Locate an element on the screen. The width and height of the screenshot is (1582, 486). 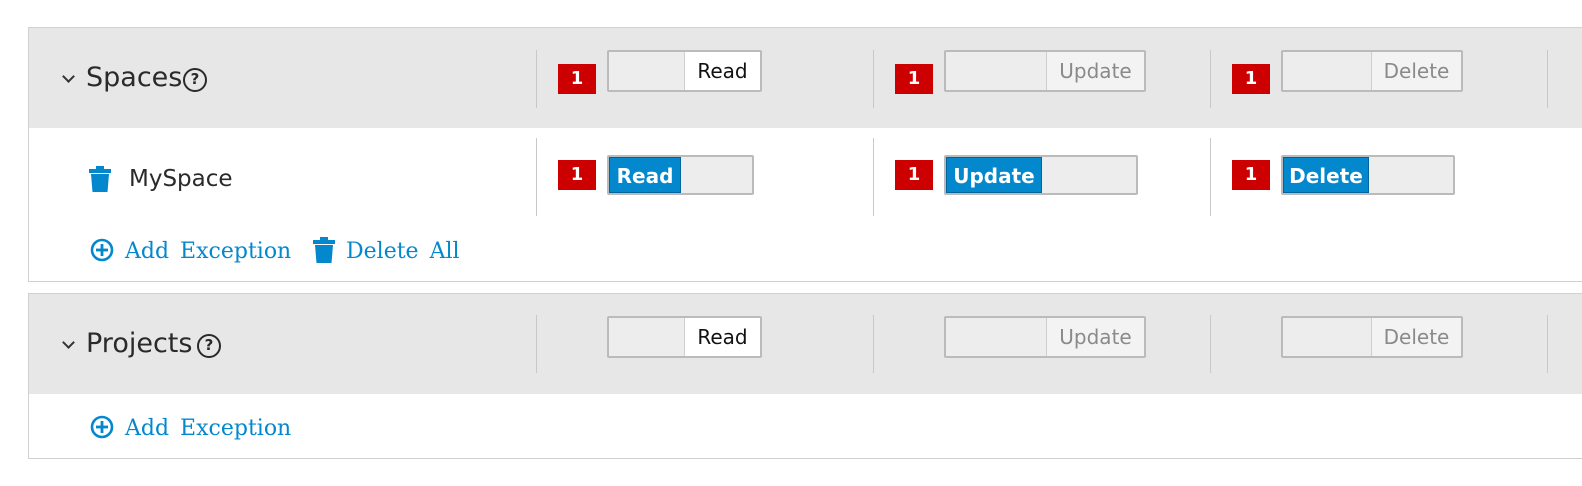
section-title-projects: Projects is located at coordinates (139, 343).